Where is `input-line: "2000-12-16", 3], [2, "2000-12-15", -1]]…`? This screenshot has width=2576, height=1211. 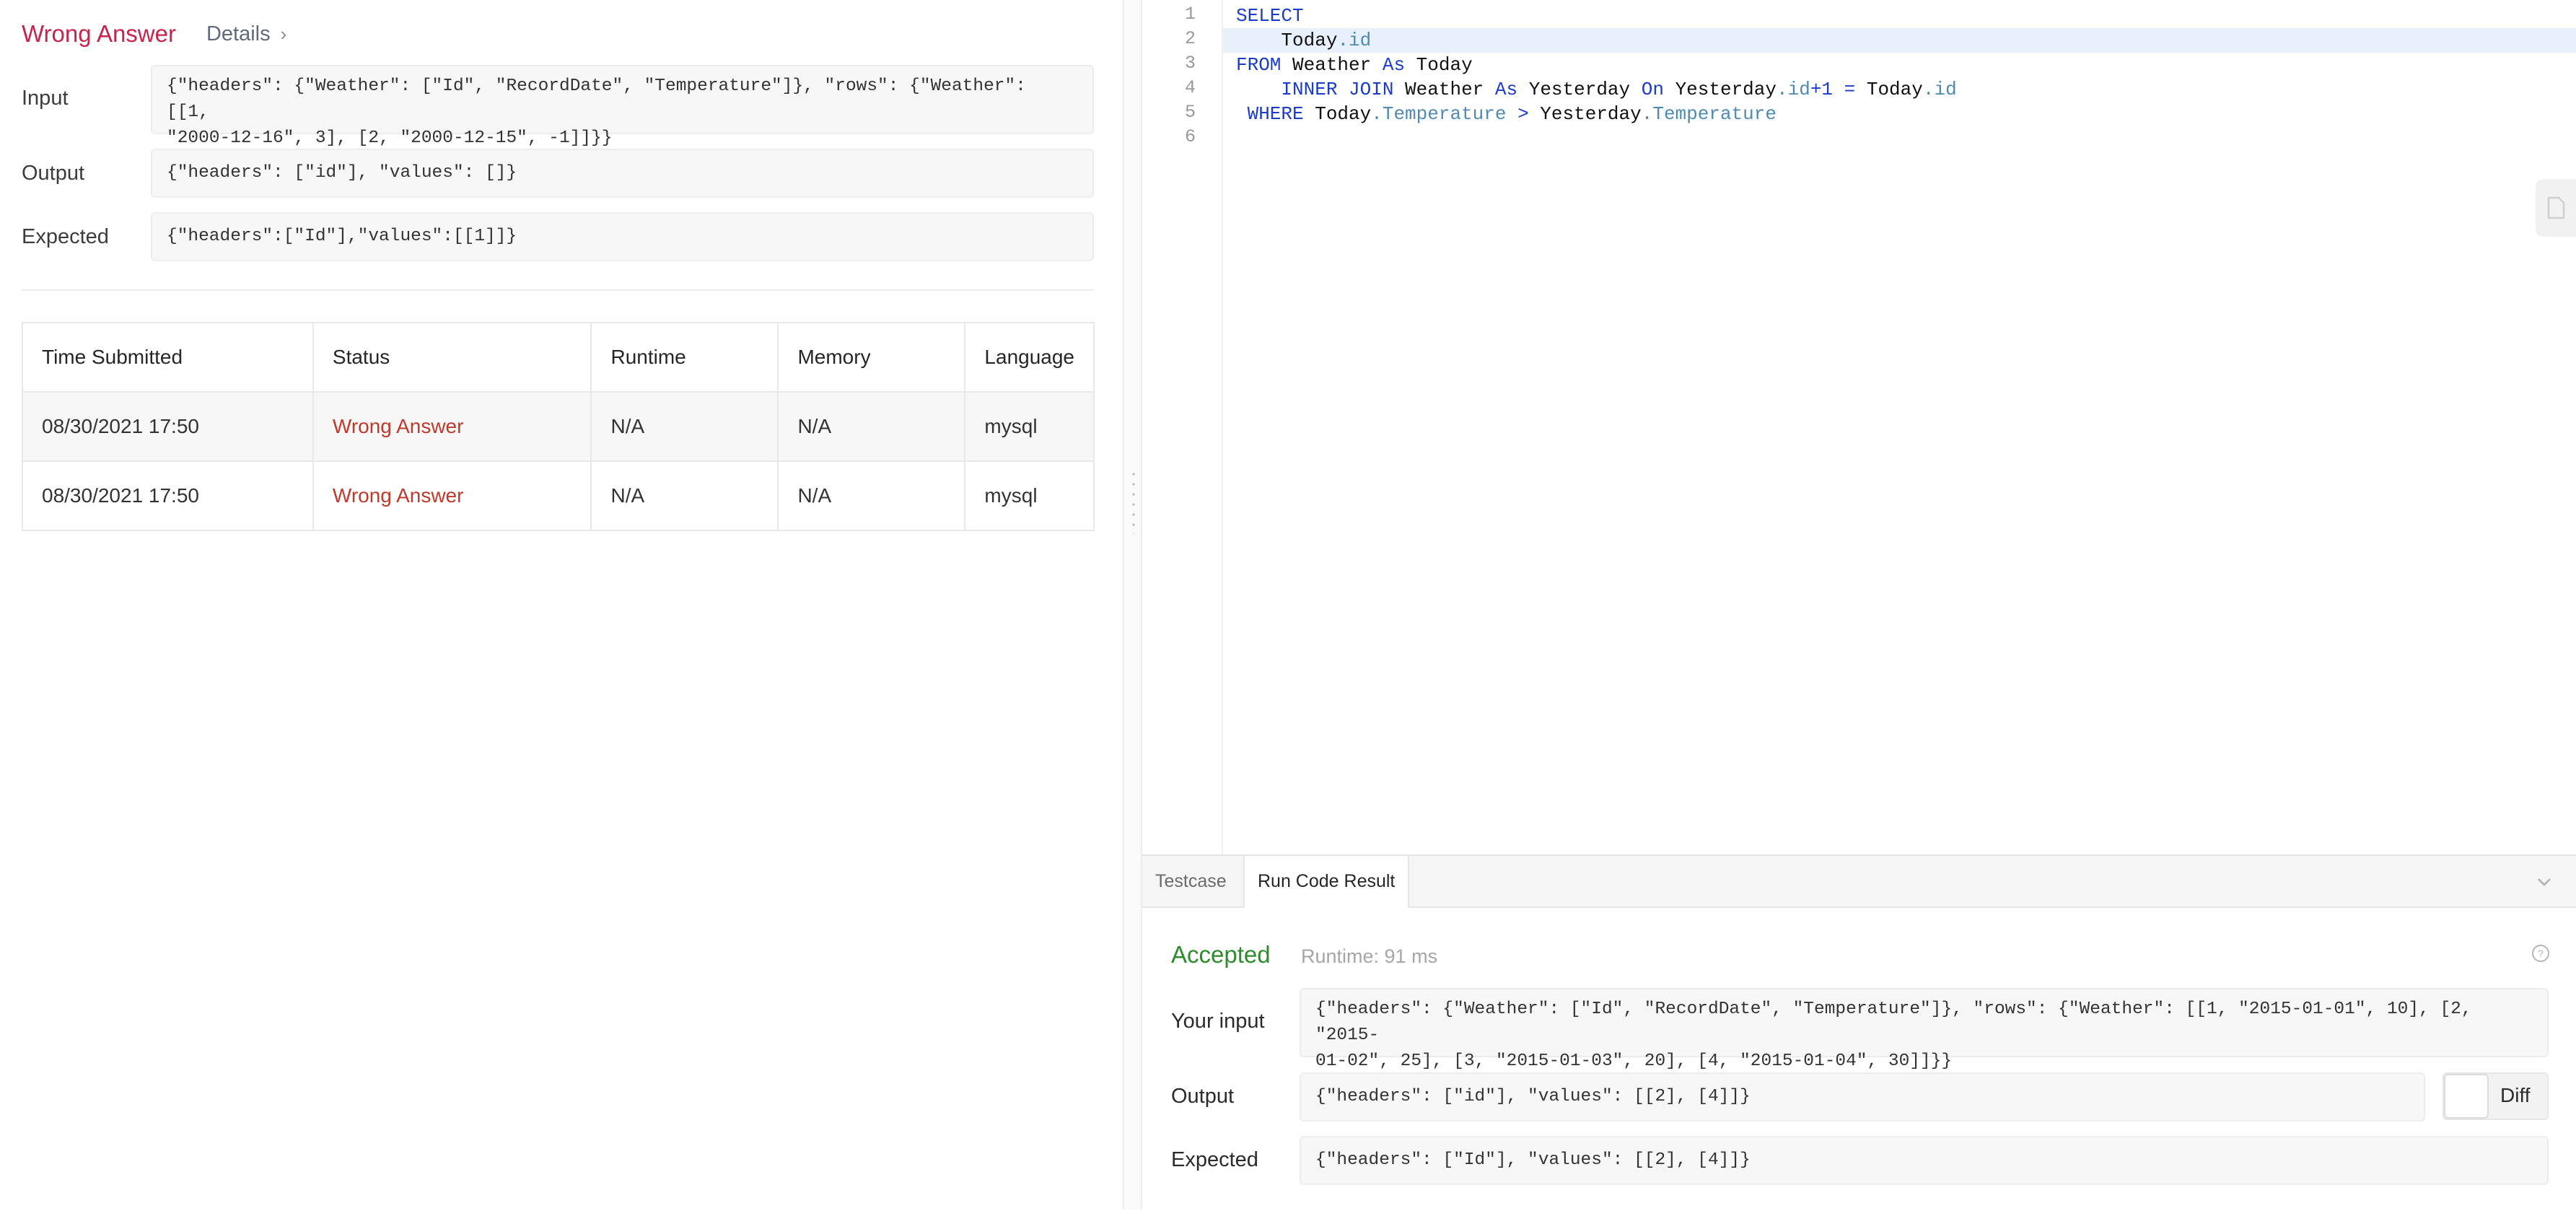
input-line: "2000-12-16", 3], [2, "2000-12-15", -1]]… is located at coordinates (390, 138).